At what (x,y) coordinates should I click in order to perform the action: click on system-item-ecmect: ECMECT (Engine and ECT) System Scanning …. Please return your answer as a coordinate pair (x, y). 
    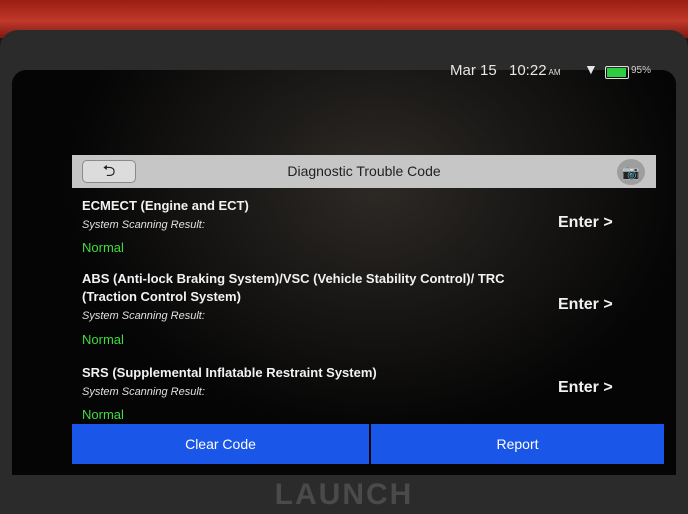
    Looking at the image, I should click on (367, 227).